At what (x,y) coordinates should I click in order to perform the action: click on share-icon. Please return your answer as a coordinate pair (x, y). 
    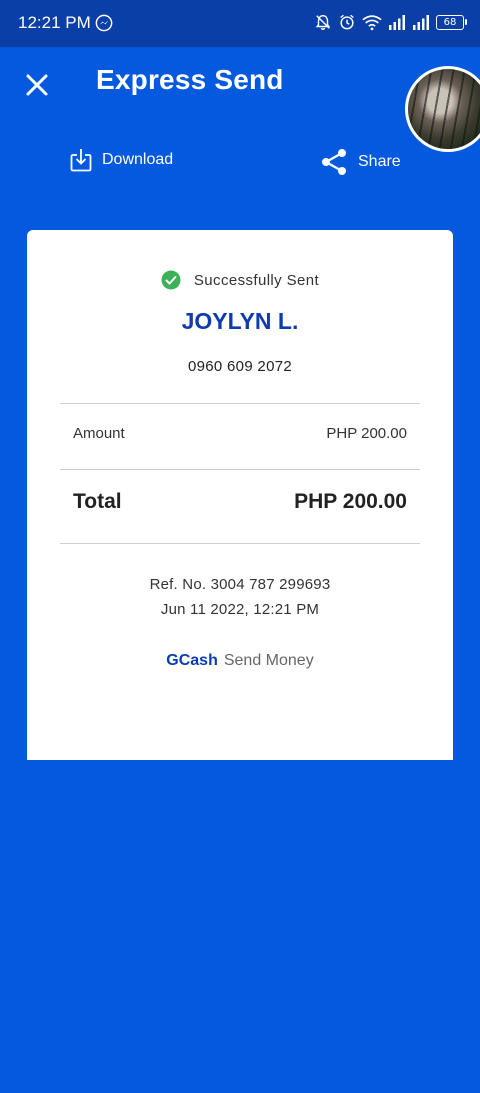
    Looking at the image, I should click on (334, 162).